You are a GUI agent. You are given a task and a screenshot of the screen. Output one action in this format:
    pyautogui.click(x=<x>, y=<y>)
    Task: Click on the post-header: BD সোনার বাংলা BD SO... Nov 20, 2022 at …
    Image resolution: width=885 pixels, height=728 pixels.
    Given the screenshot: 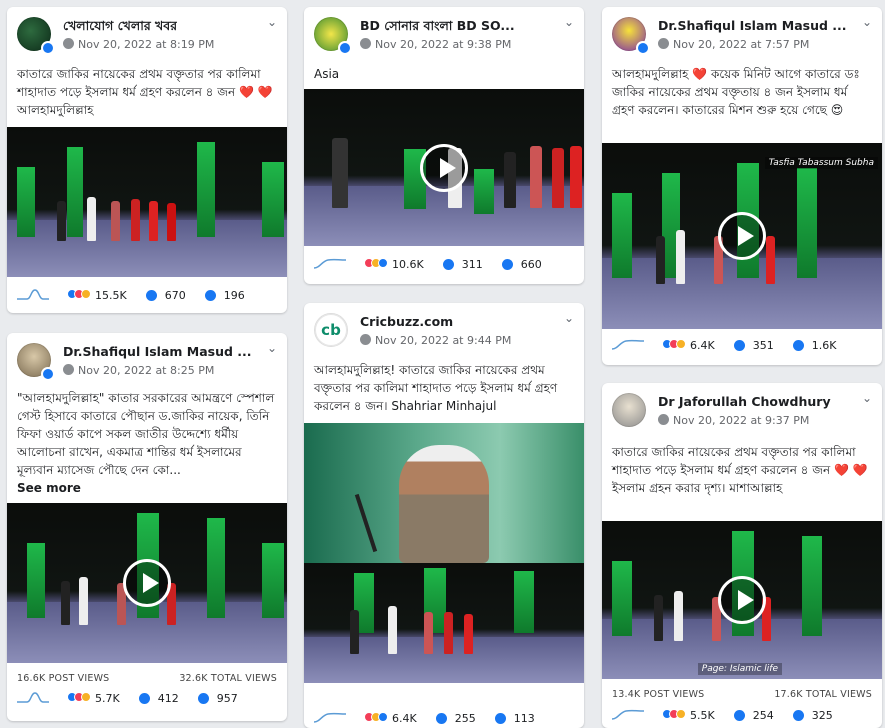 What is the action you would take?
    pyautogui.click(x=444, y=36)
    